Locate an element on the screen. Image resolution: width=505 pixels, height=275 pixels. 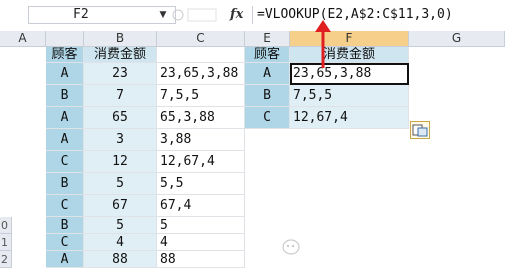
name-box: F2 is located at coordinates (102, 15).